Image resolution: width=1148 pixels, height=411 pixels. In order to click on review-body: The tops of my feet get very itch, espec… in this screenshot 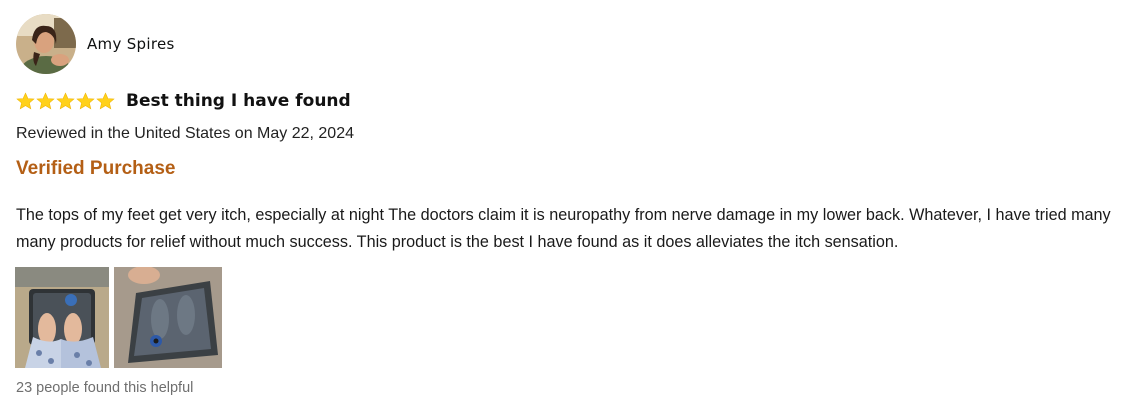, I will do `click(563, 228)`.